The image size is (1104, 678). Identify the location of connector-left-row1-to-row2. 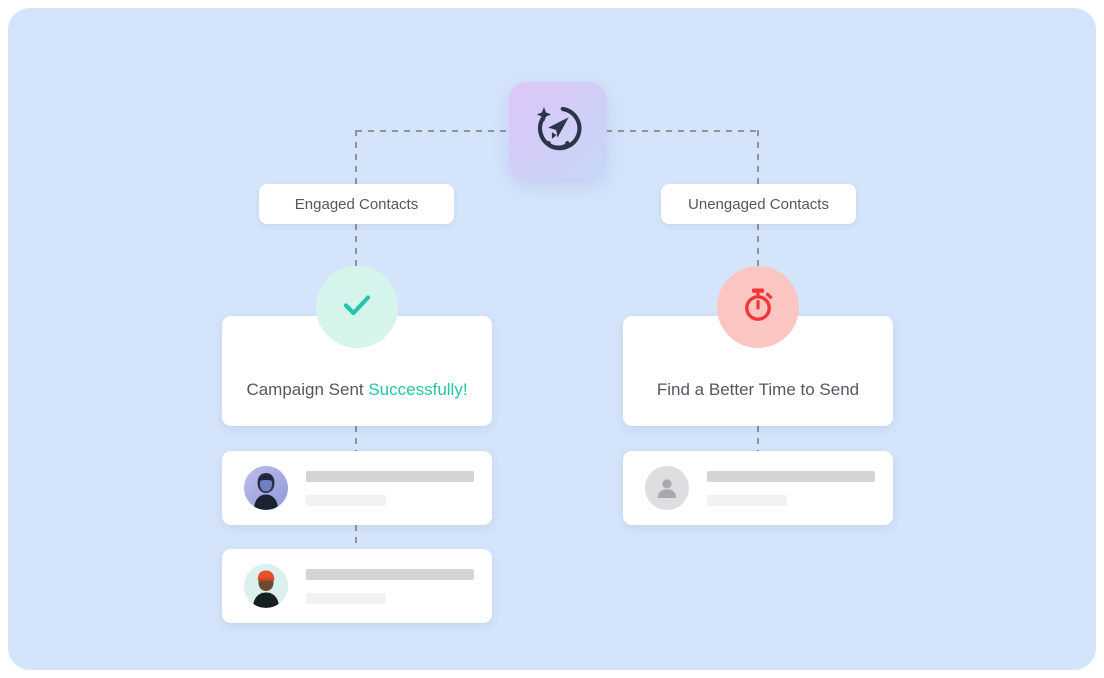
(356, 538).